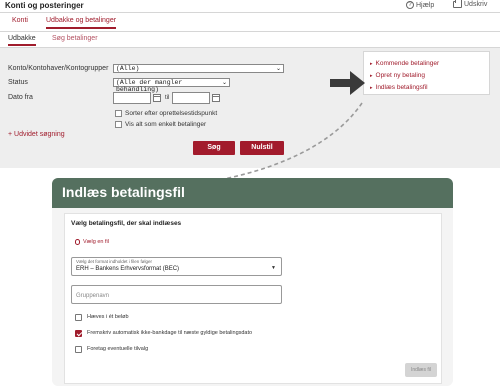 The image size is (500, 387). I want to click on panel-subtitle: Vælg betalingsfil, der skal indlæses, so click(126, 223).